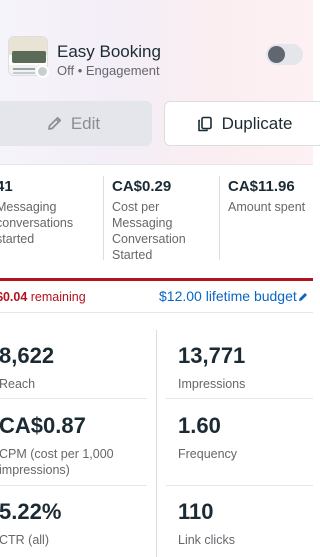  What do you see at coordinates (142, 186) in the screenshot?
I see `summary-value: CA$0.29` at bounding box center [142, 186].